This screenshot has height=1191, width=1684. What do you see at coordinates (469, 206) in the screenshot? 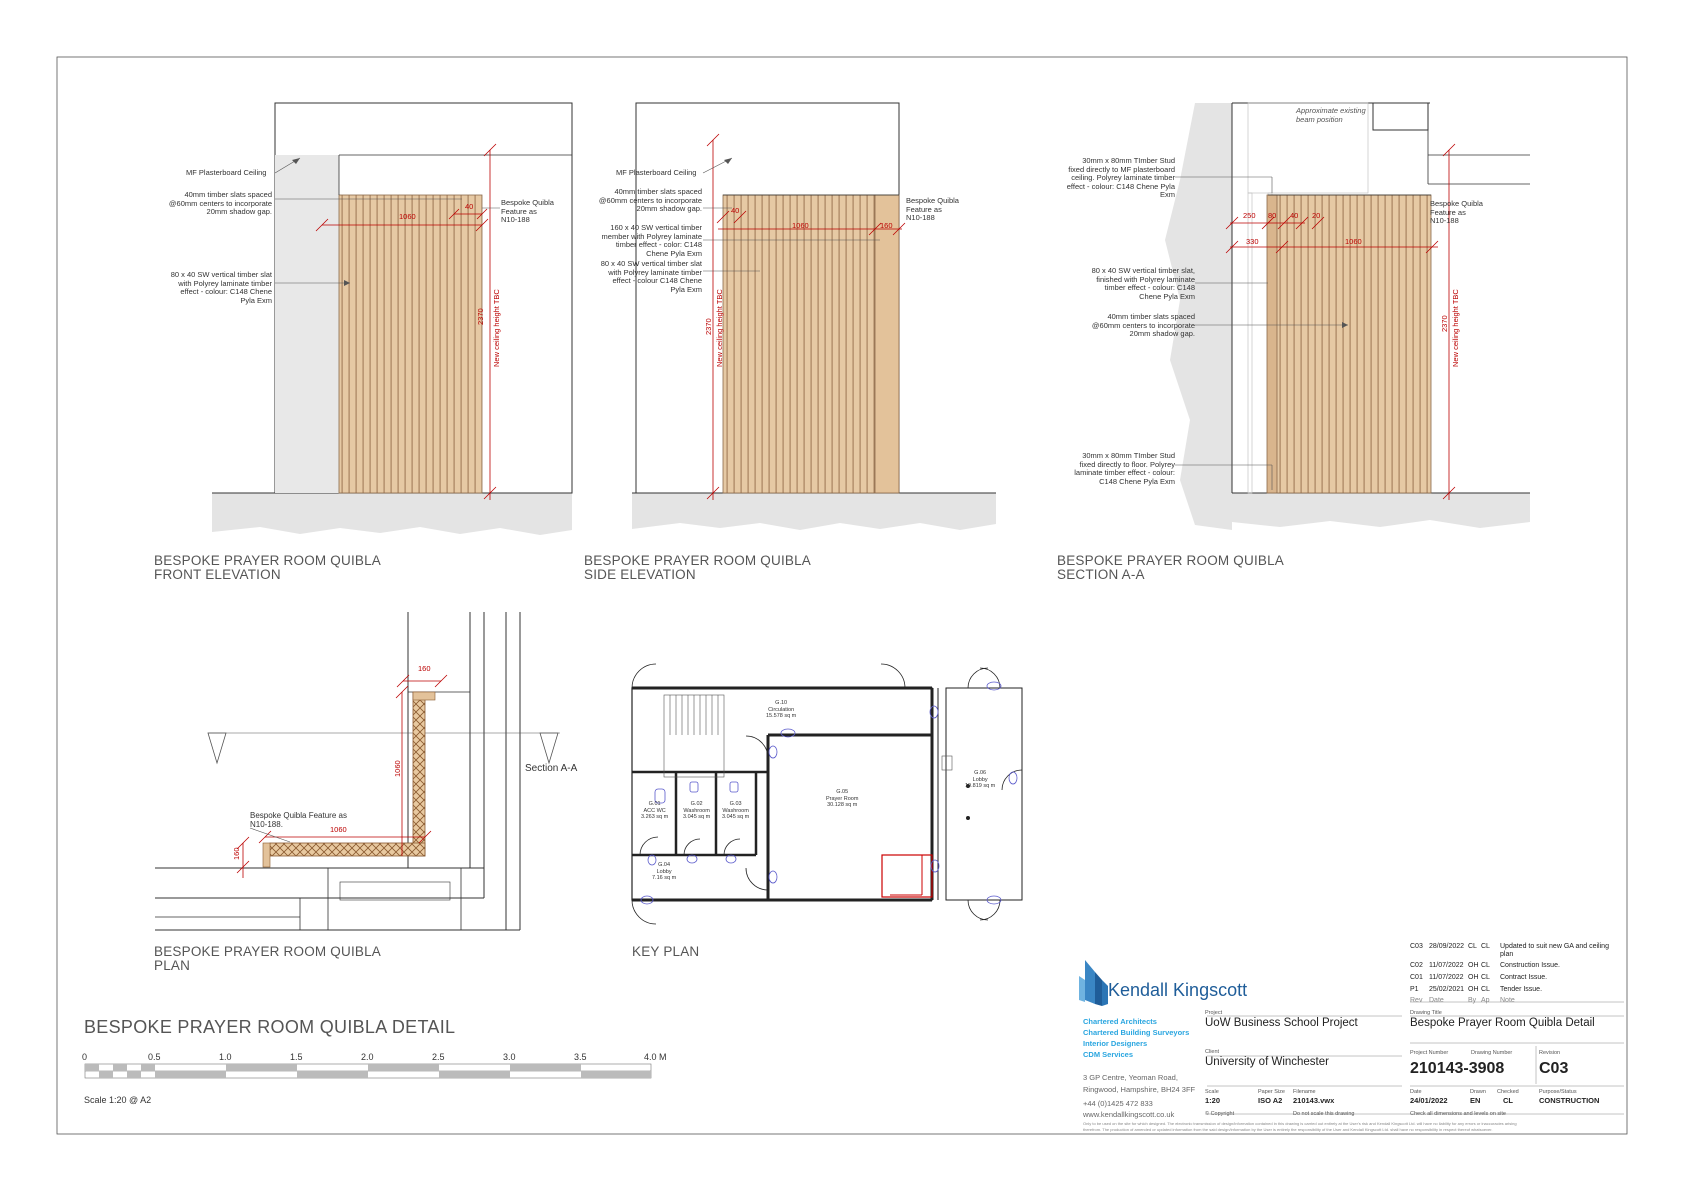
I see `front-dim-40: 40` at bounding box center [469, 206].